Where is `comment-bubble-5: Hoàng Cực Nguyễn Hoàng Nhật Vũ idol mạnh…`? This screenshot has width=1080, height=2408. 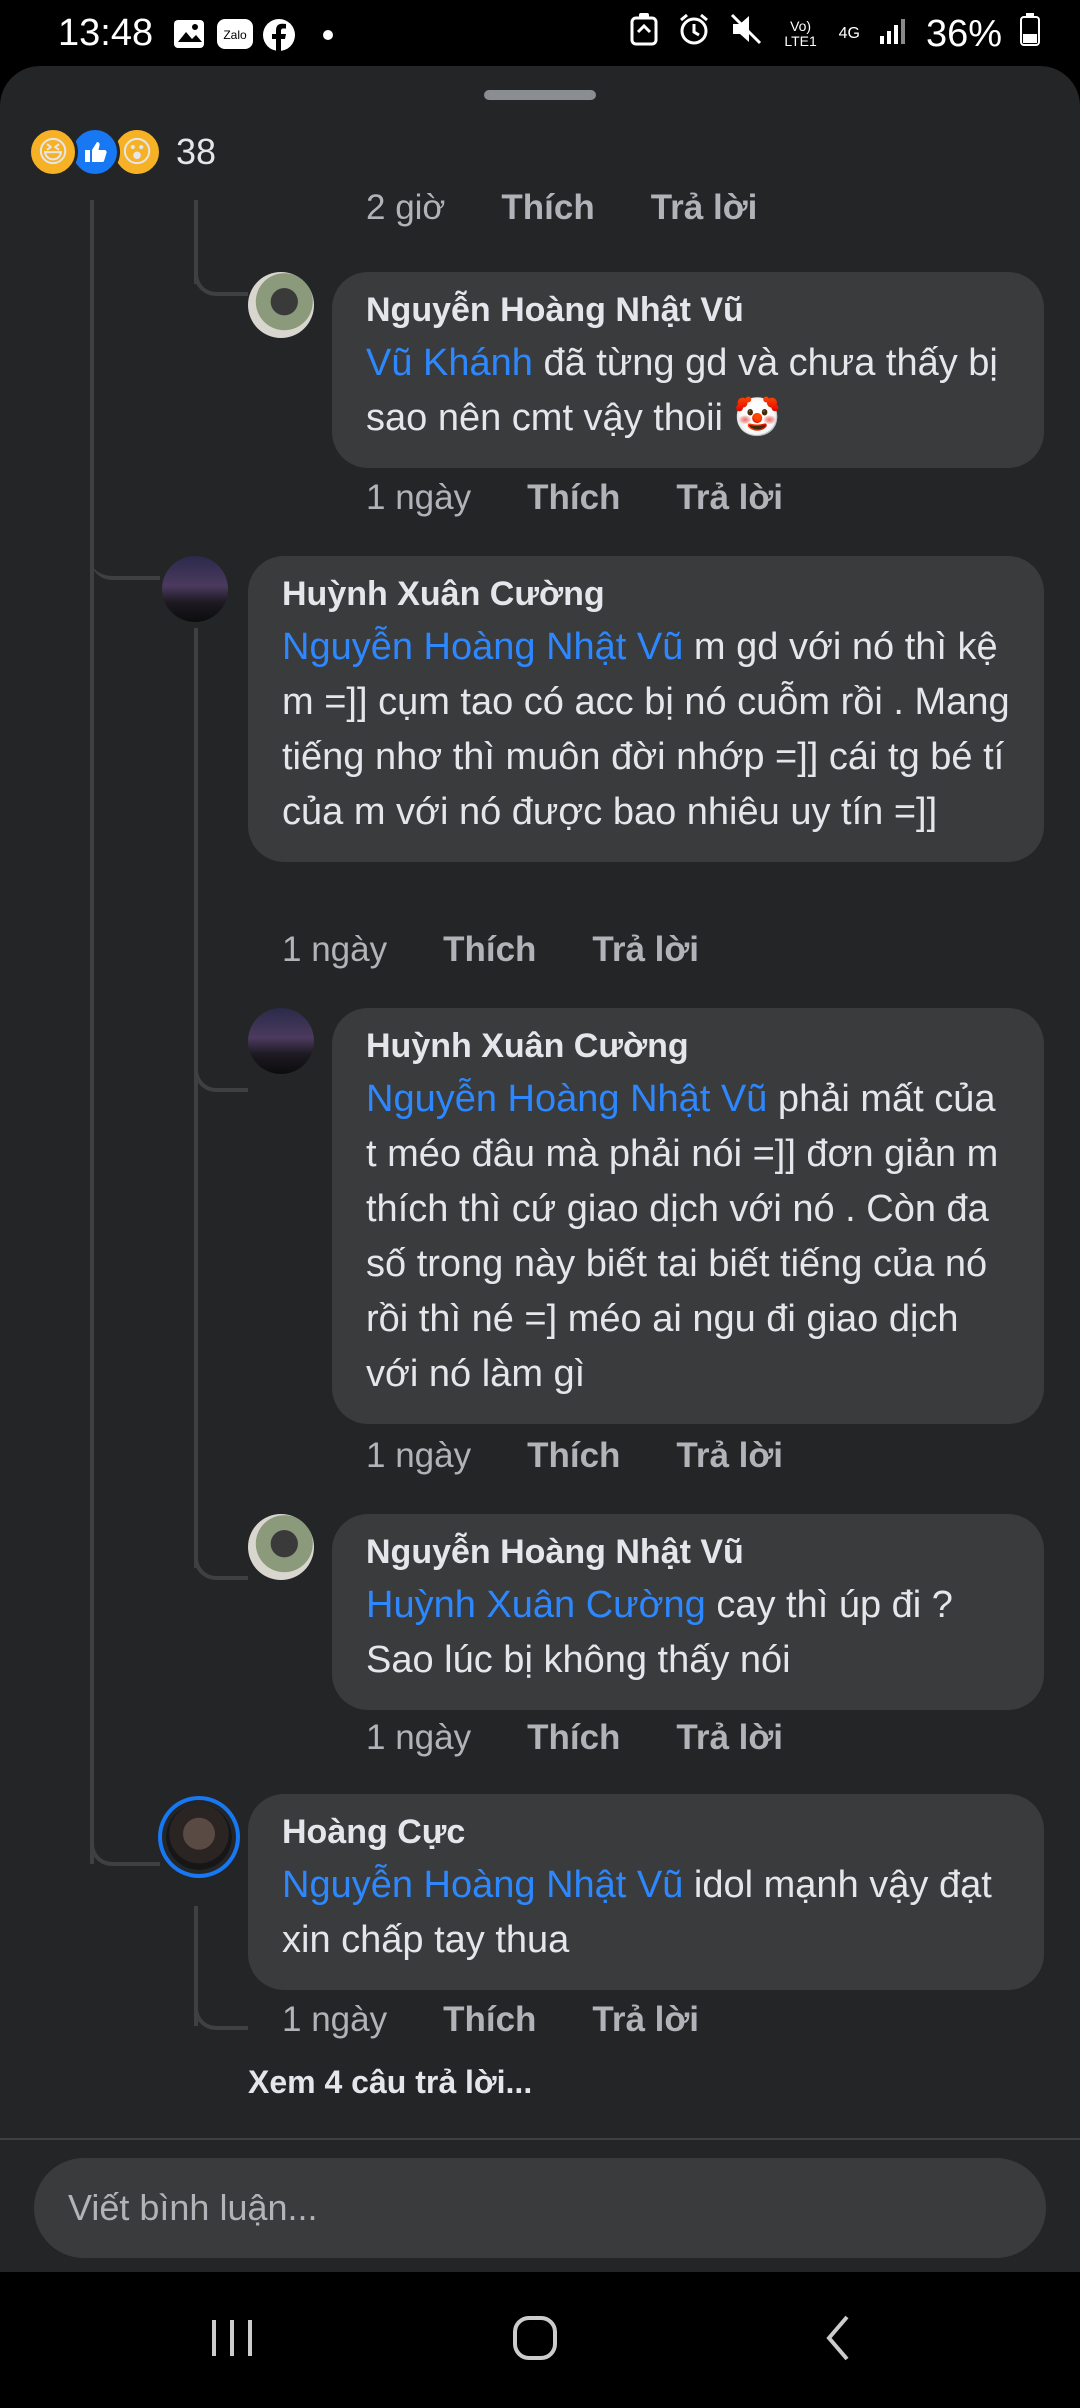 comment-bubble-5: Hoàng Cực Nguyễn Hoàng Nhật Vũ idol mạnh… is located at coordinates (646, 1892).